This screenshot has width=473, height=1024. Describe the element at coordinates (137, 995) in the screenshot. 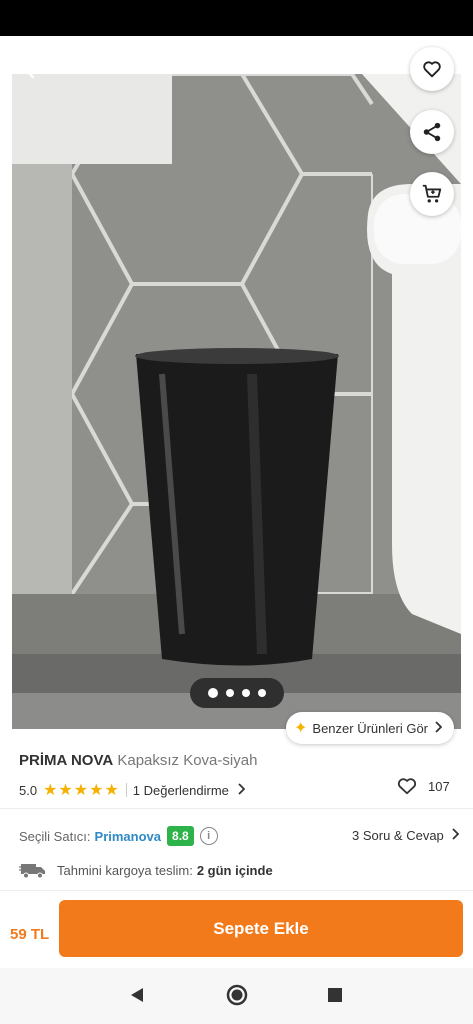

I see `nav-back-icon` at that location.